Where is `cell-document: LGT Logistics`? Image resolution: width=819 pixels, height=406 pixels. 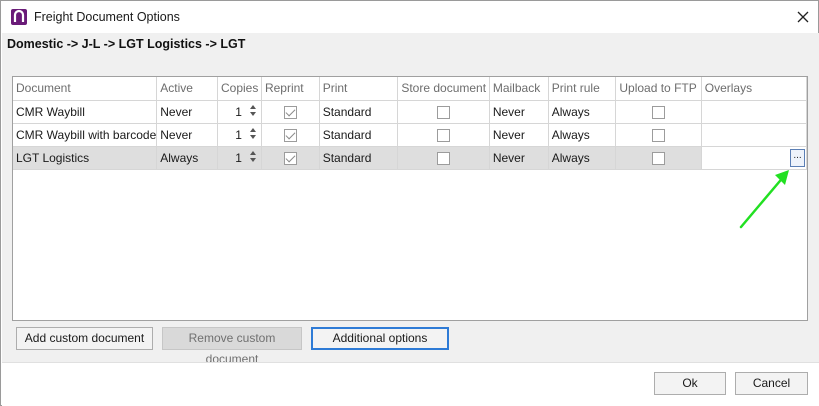
cell-document: LGT Logistics is located at coordinates (85, 158).